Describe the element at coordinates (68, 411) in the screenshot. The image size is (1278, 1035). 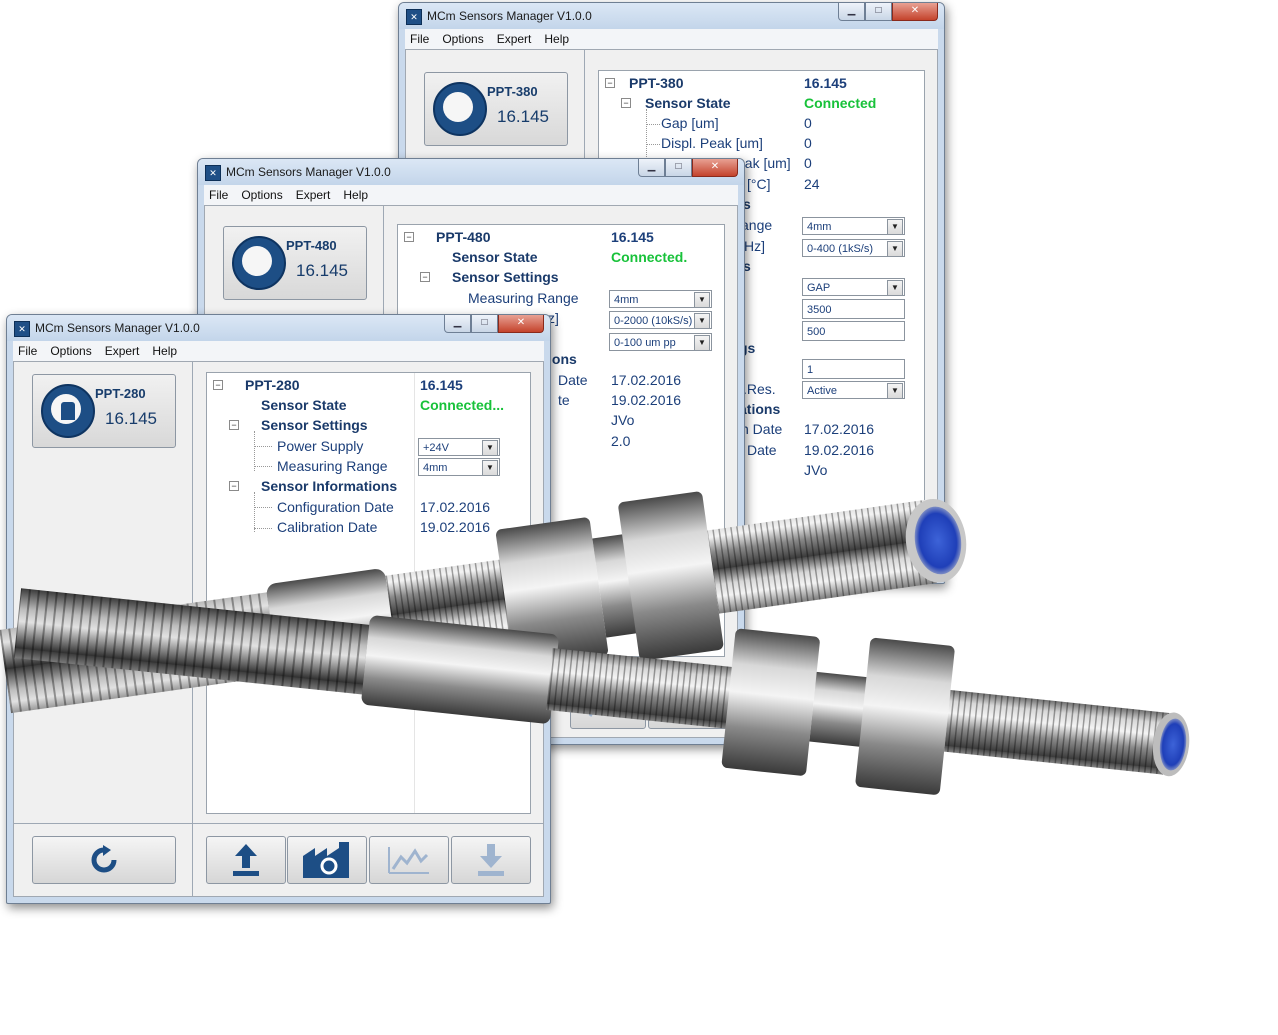
I see `sensor-logo-icon` at that location.